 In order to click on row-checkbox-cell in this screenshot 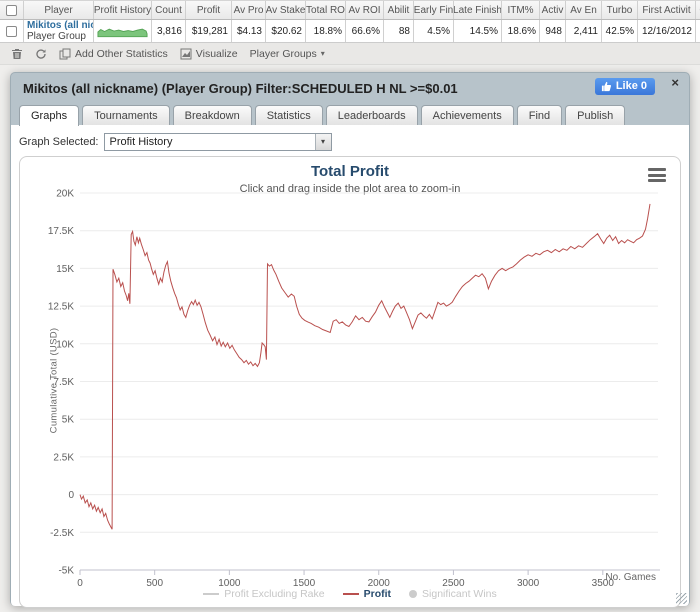, I will do `click(12, 31)`.